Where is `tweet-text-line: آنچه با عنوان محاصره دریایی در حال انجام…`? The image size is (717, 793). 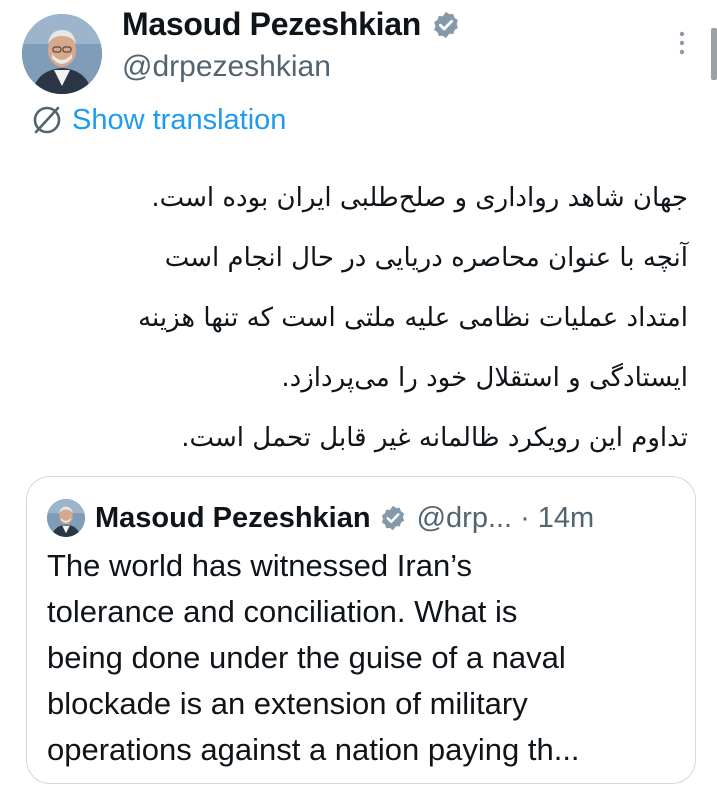
tweet-text-line: آنچه با عنوان محاصره دریایی در حال انجام… is located at coordinates (426, 258).